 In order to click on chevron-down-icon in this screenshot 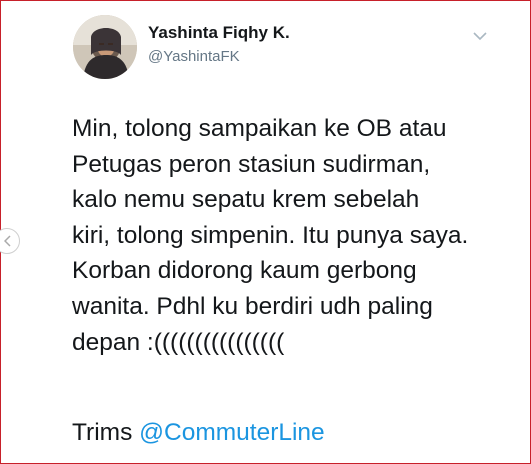, I will do `click(480, 36)`.